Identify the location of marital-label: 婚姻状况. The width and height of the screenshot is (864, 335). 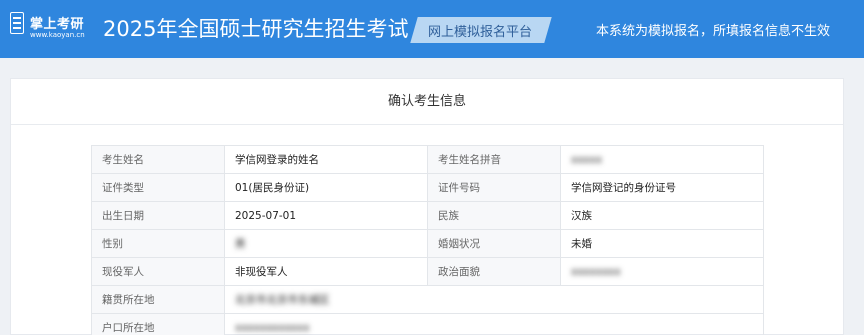
(494, 243).